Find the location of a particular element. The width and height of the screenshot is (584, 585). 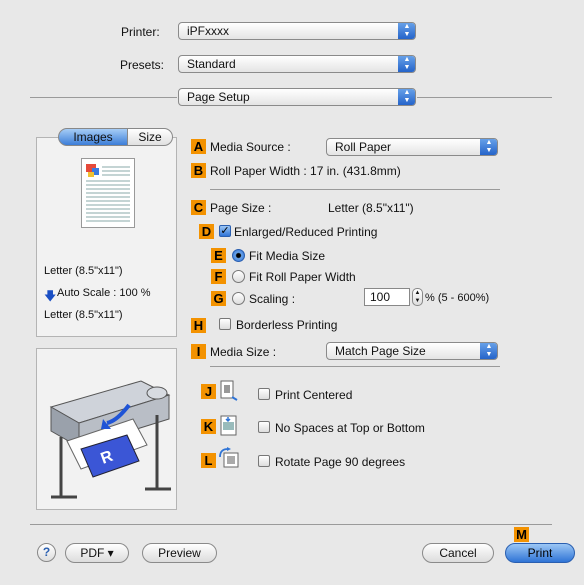

preview-button: Preview is located at coordinates (179, 553).